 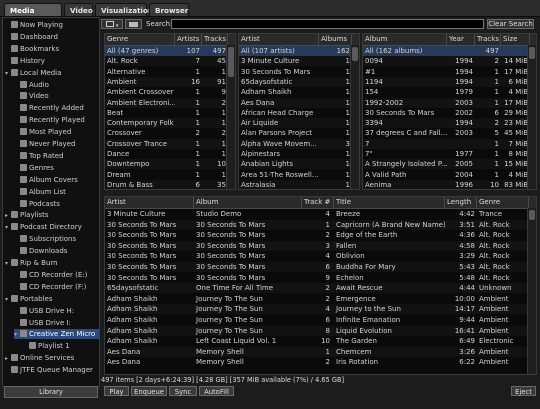 What do you see at coordinates (170, 92) in the screenshot?
I see `genre-row: Ambient Crossover 1 9` at bounding box center [170, 92].